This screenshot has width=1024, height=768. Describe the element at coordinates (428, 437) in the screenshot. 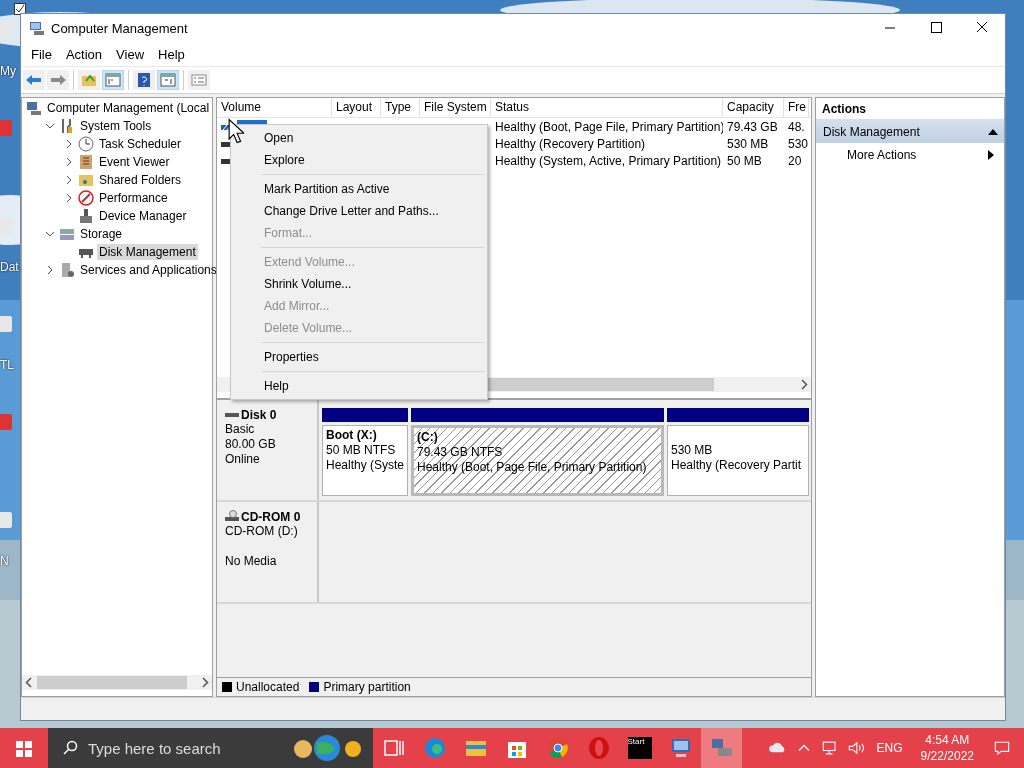

I see `partition-title: (C:)` at that location.